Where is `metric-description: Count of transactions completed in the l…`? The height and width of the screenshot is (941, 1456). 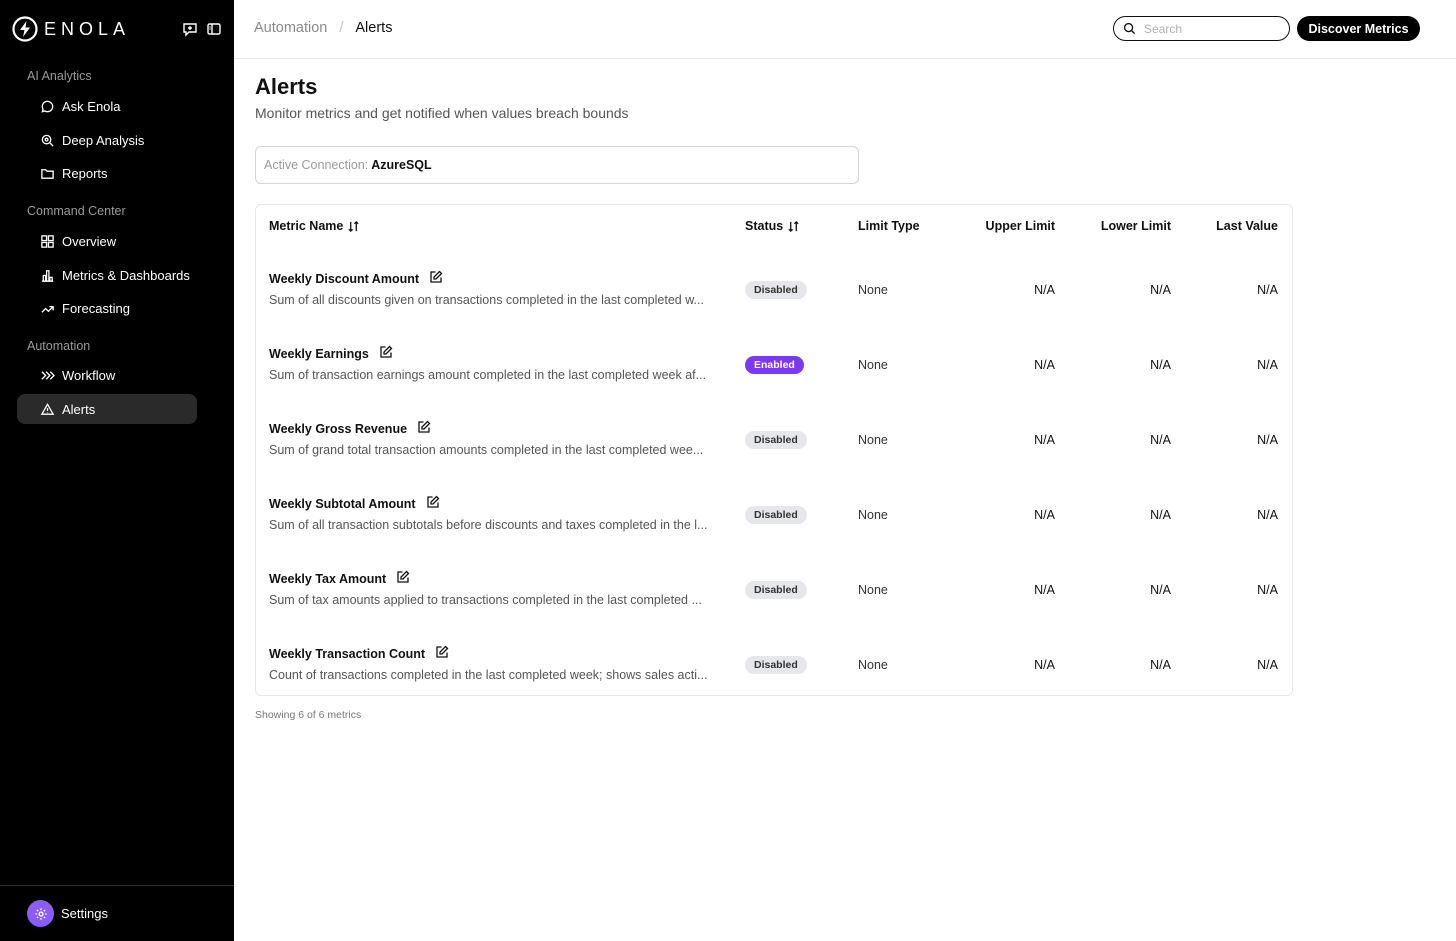
metric-description: Count of transactions completed in the l… is located at coordinates (488, 675).